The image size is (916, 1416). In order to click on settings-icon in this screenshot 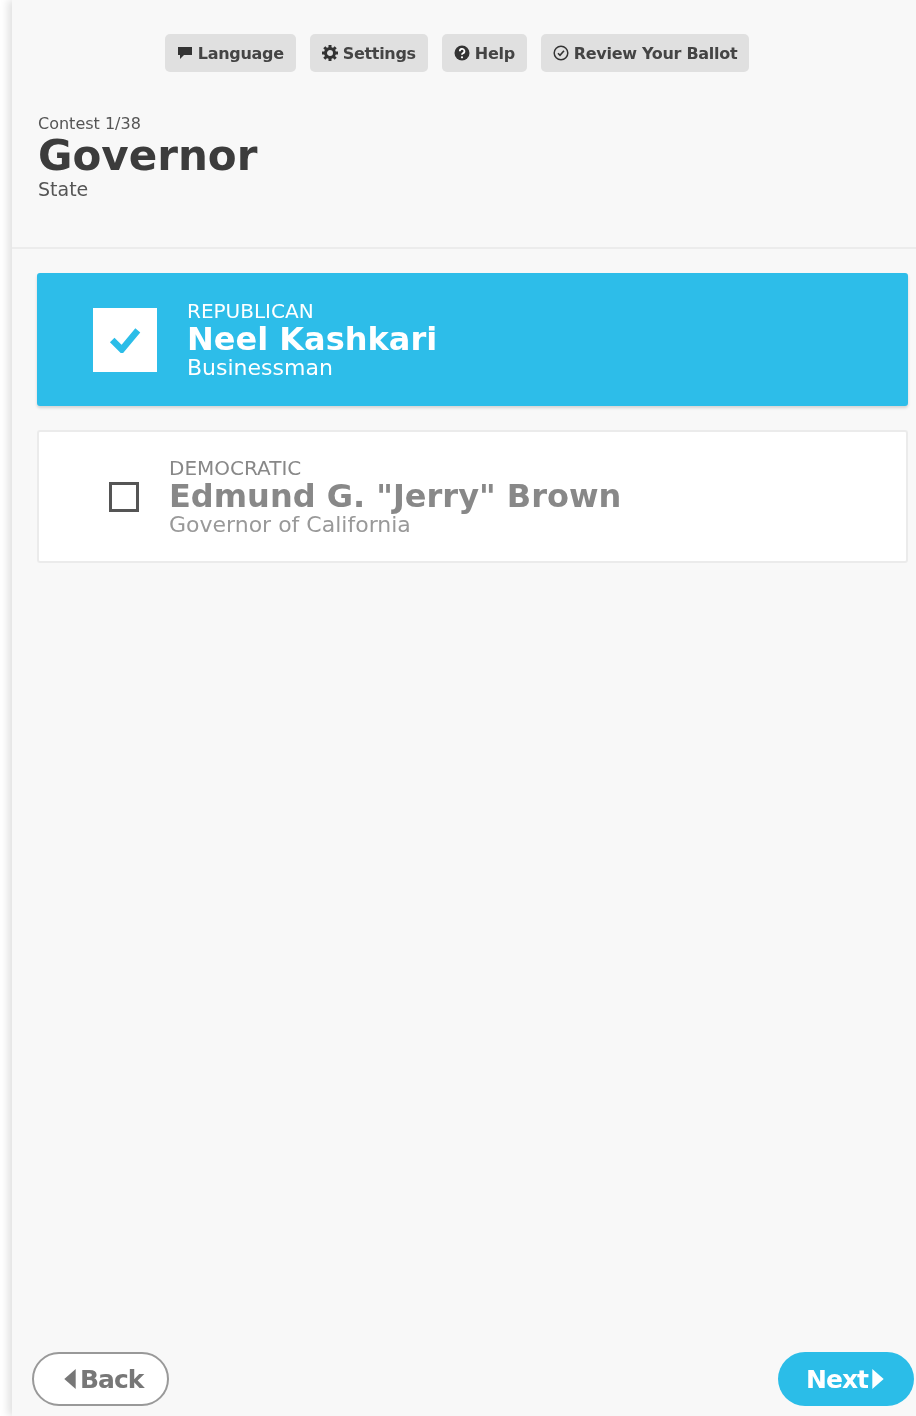, I will do `click(329, 53)`.